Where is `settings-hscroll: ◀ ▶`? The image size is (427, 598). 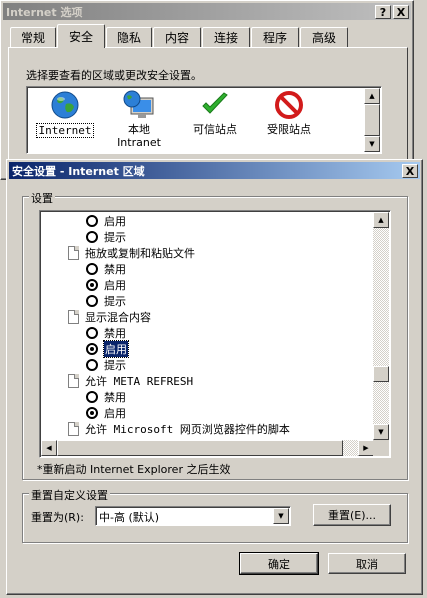
settings-hscroll: ◀ ▶ is located at coordinates (207, 448).